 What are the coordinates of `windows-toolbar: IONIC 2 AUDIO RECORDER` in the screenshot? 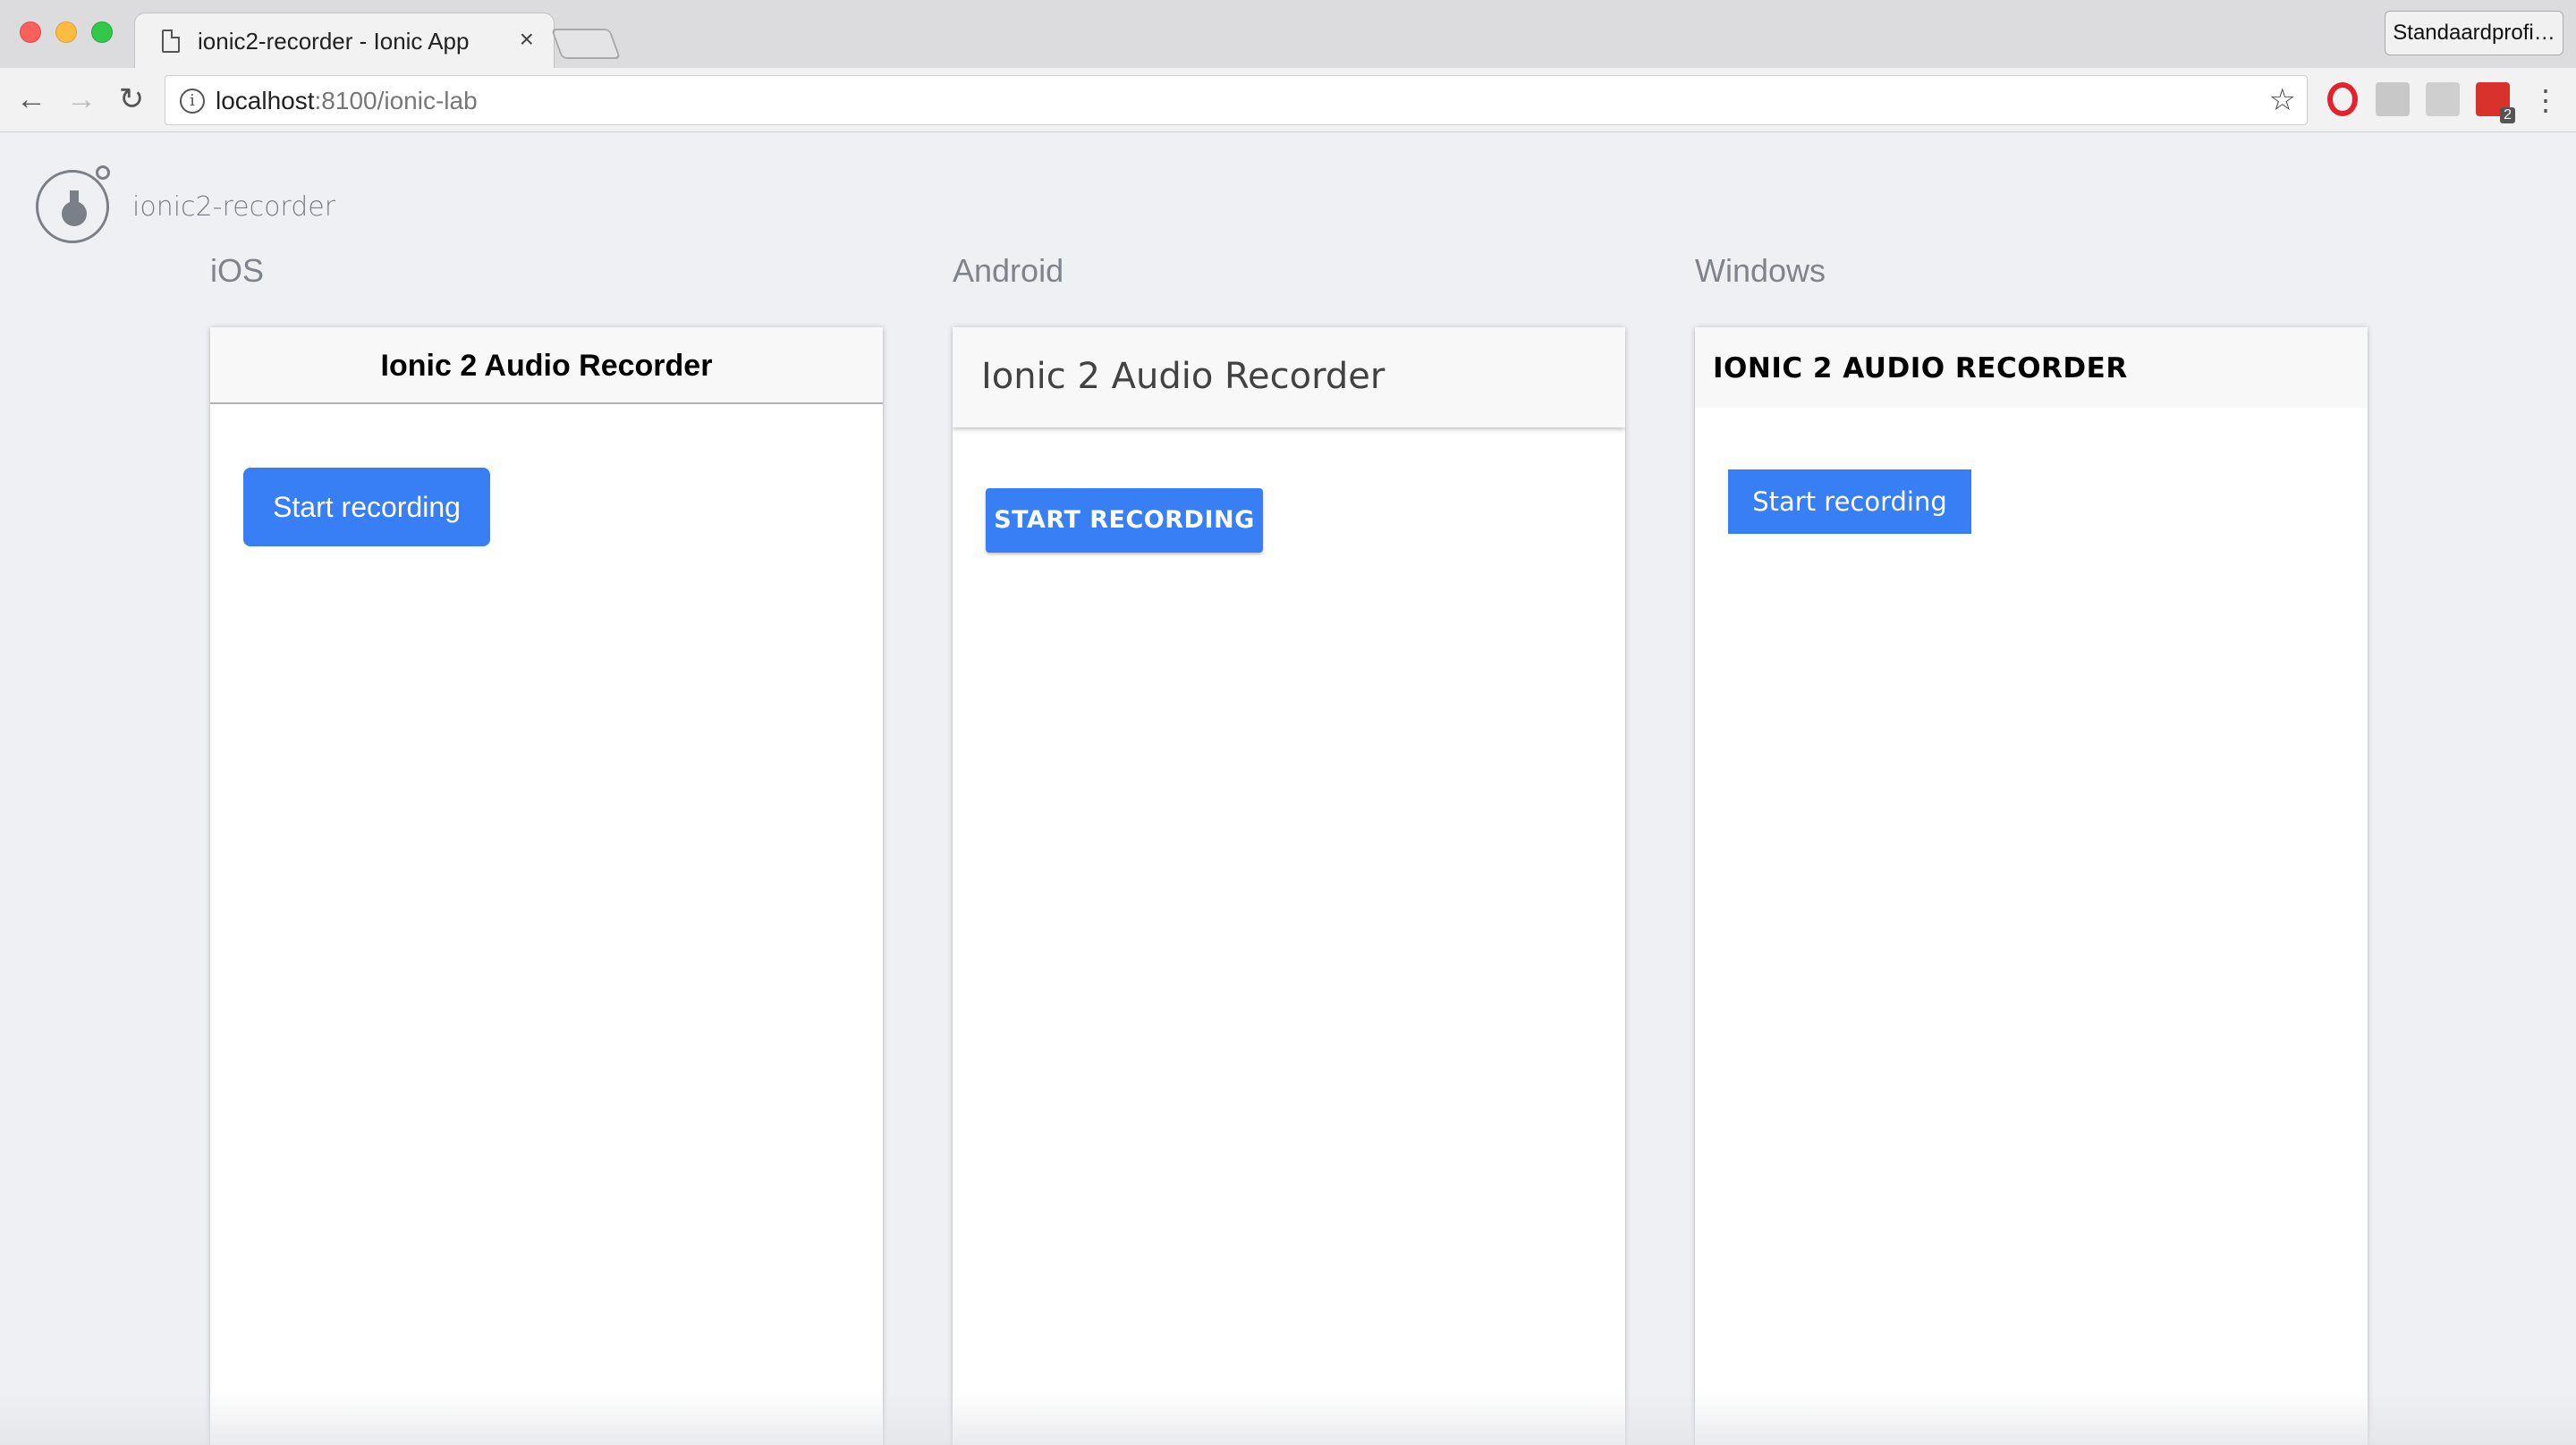 It's located at (2031, 367).